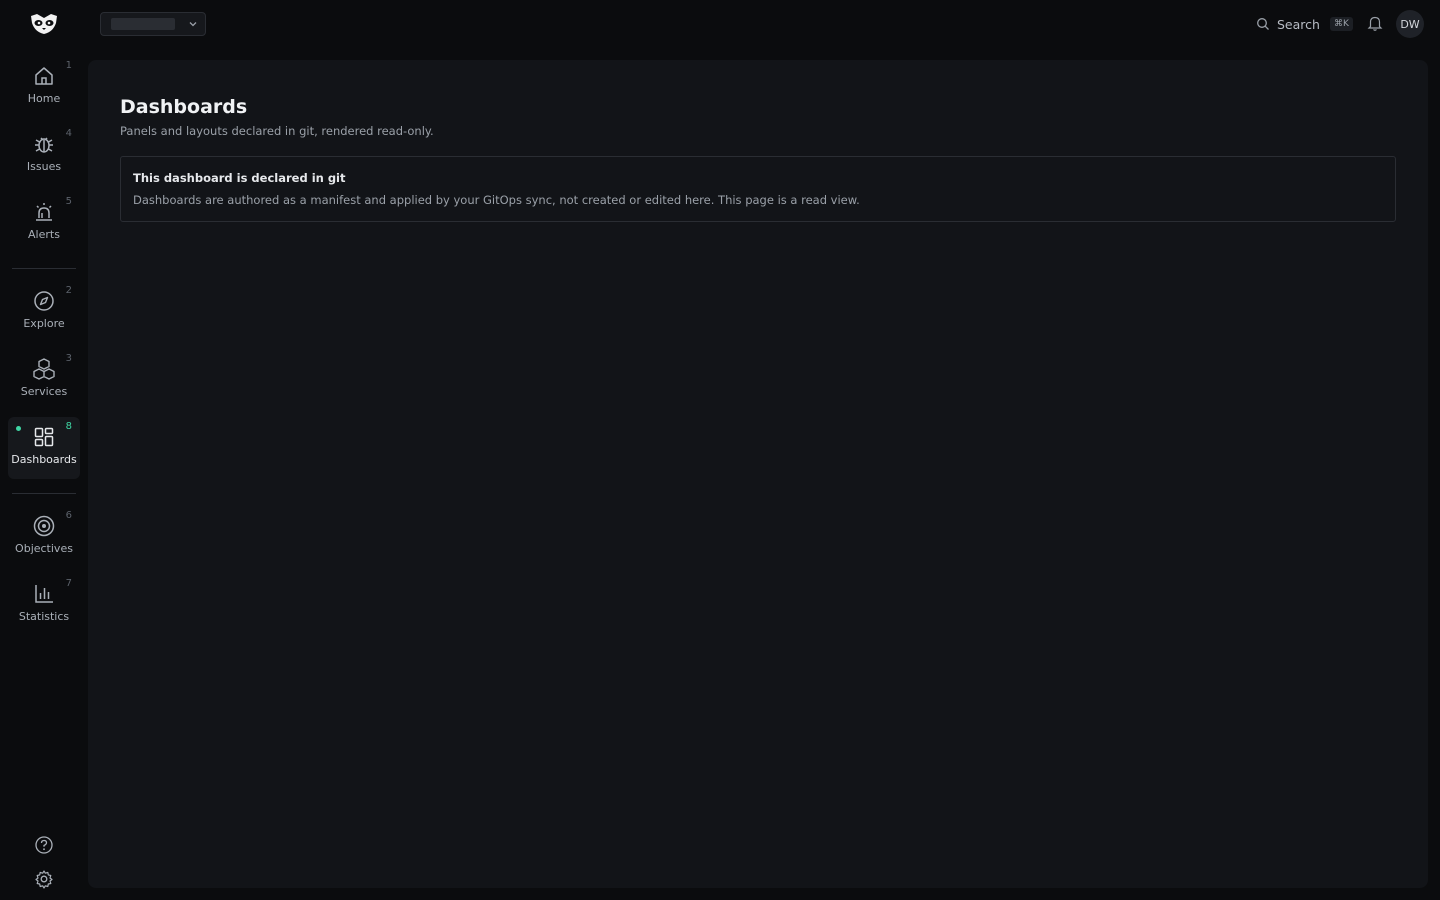 The width and height of the screenshot is (1440, 900). I want to click on bell-icon, so click(1375, 23).